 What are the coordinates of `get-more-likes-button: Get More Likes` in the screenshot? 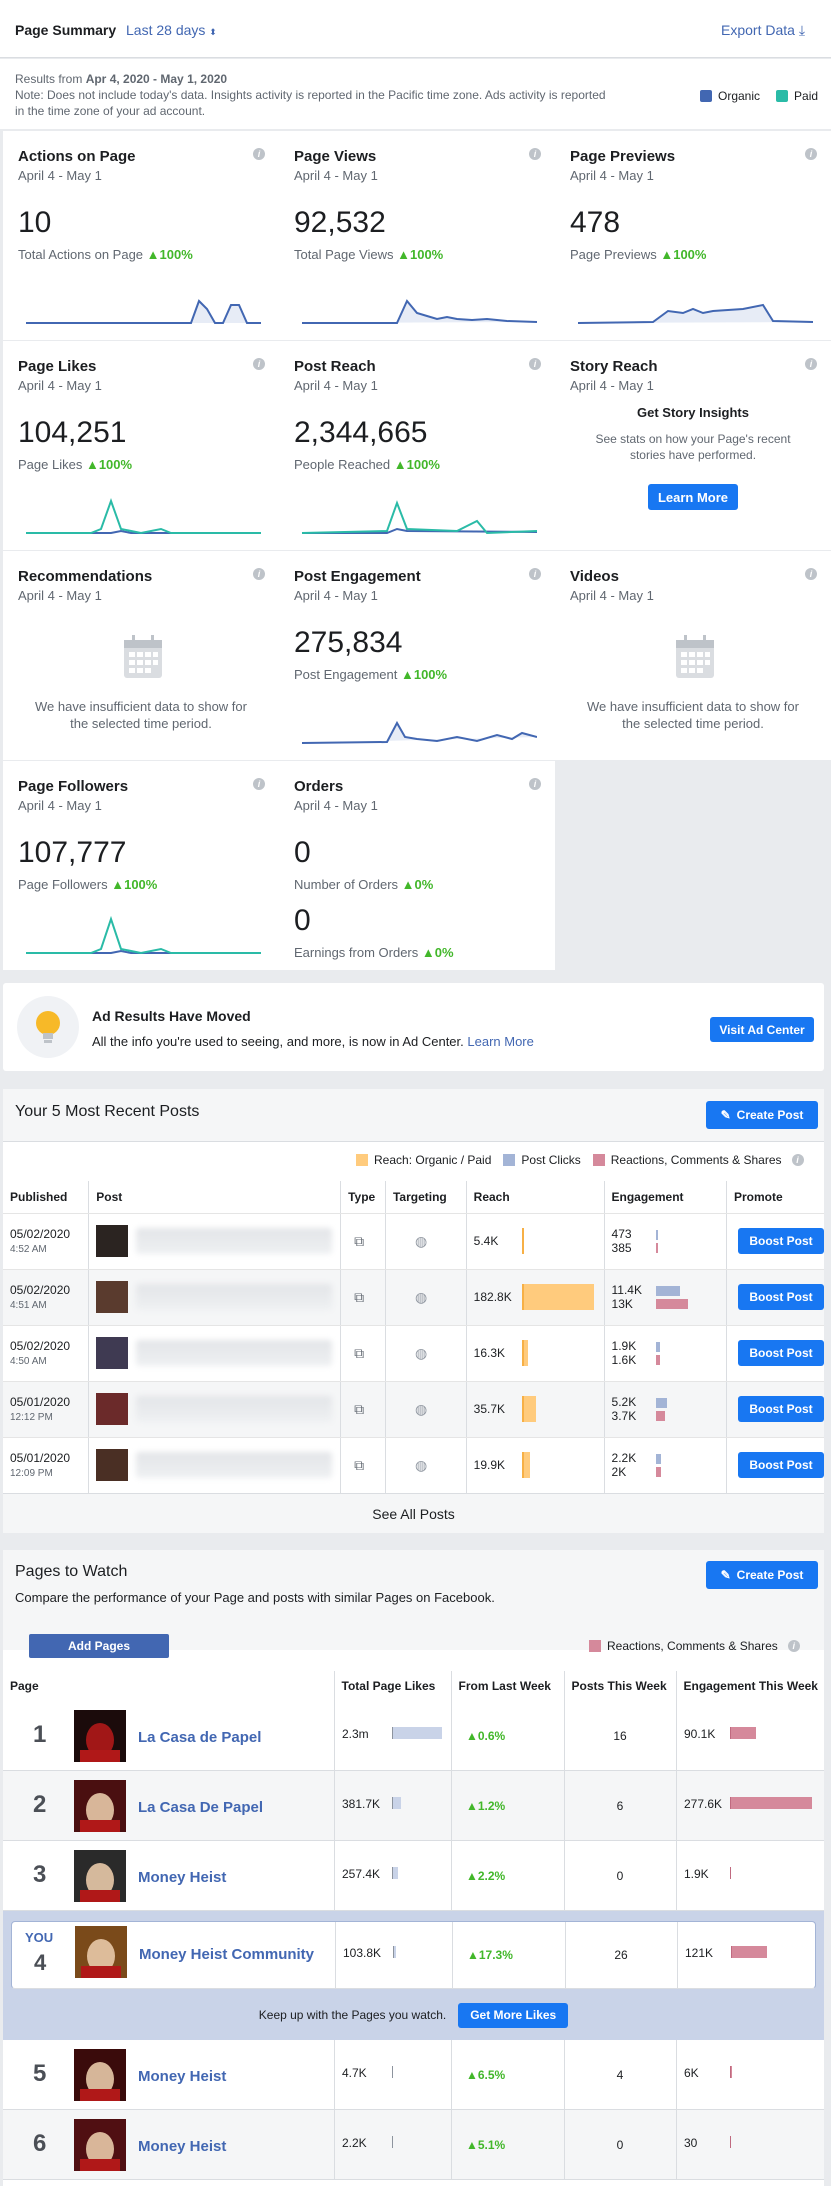 It's located at (513, 2015).